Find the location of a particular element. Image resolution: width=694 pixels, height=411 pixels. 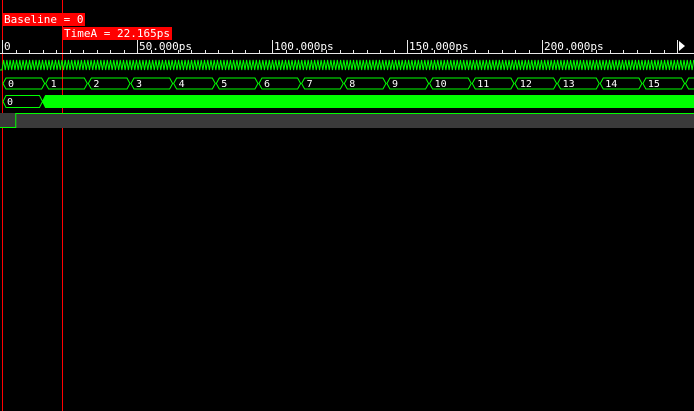

bus-value-label: 15 is located at coordinates (654, 84).